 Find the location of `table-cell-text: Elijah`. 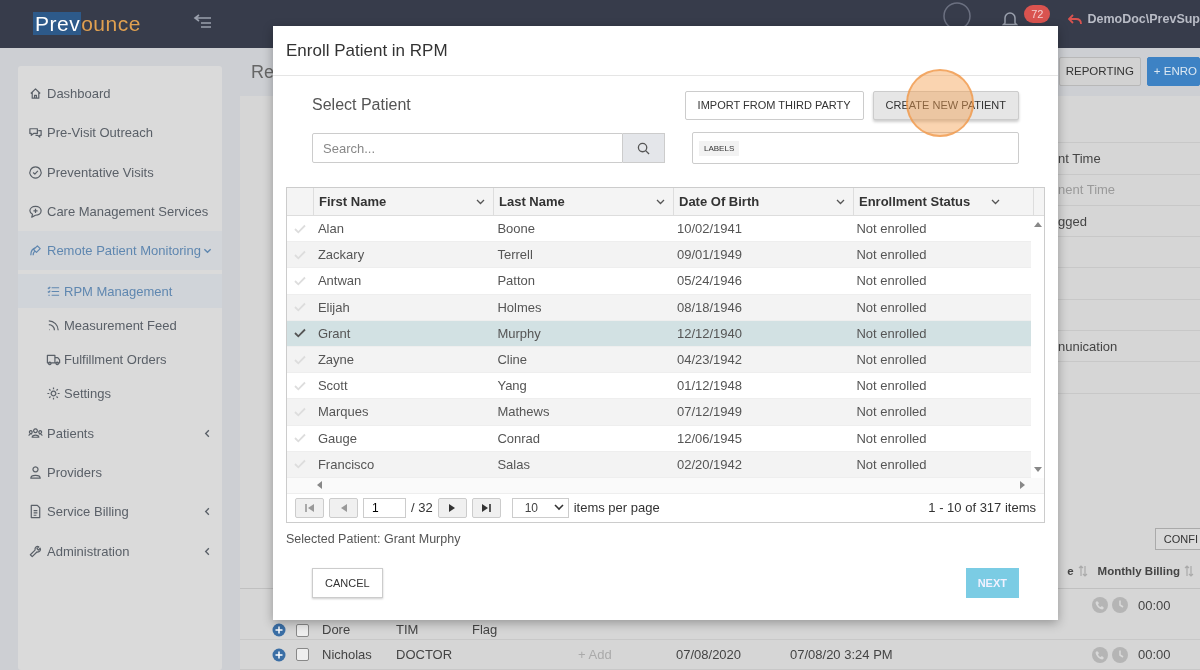

table-cell-text: Elijah is located at coordinates (333, 307).